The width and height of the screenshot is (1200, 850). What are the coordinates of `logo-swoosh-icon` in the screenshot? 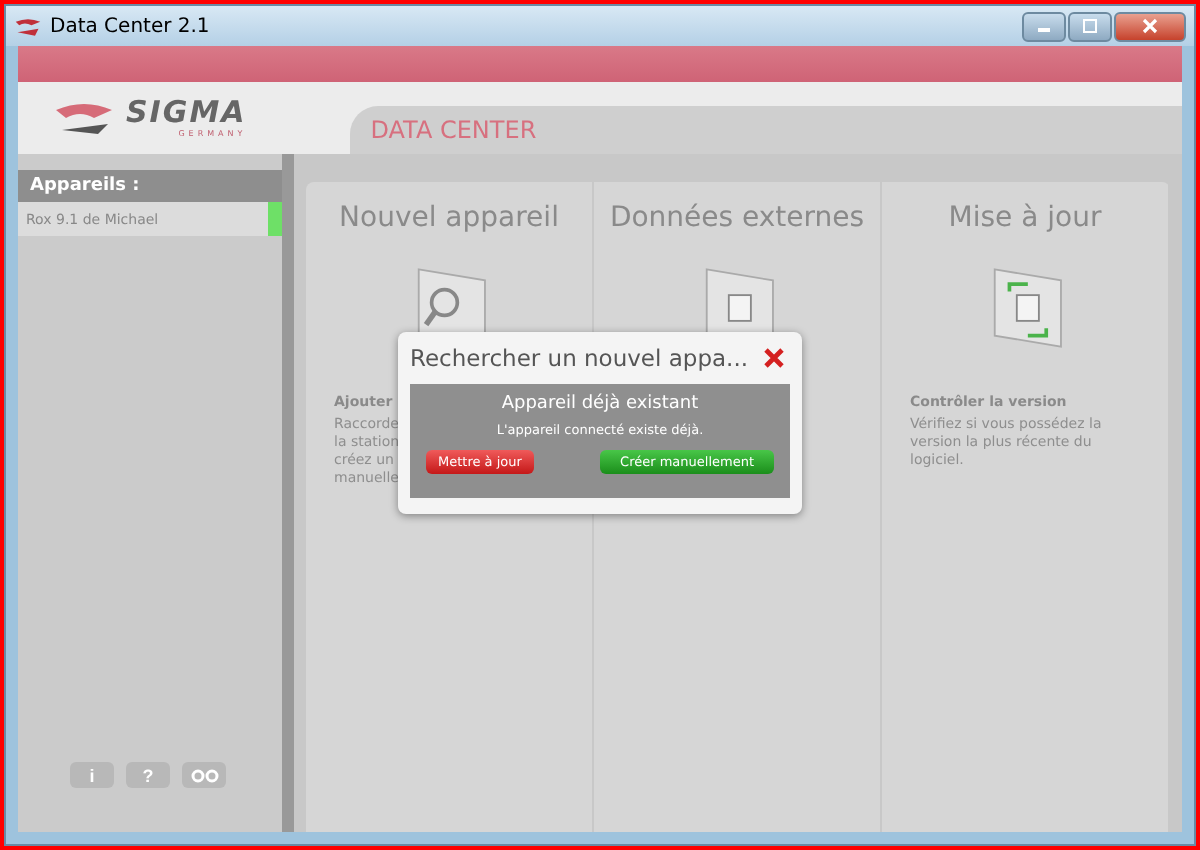 It's located at (84, 118).